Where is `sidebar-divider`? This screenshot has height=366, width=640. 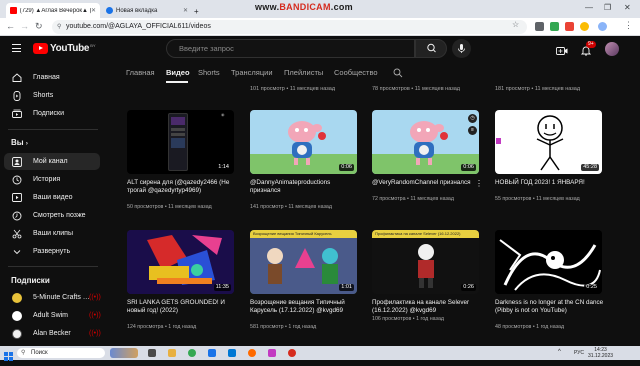
sidebar-divider is located at coordinates (53, 266).